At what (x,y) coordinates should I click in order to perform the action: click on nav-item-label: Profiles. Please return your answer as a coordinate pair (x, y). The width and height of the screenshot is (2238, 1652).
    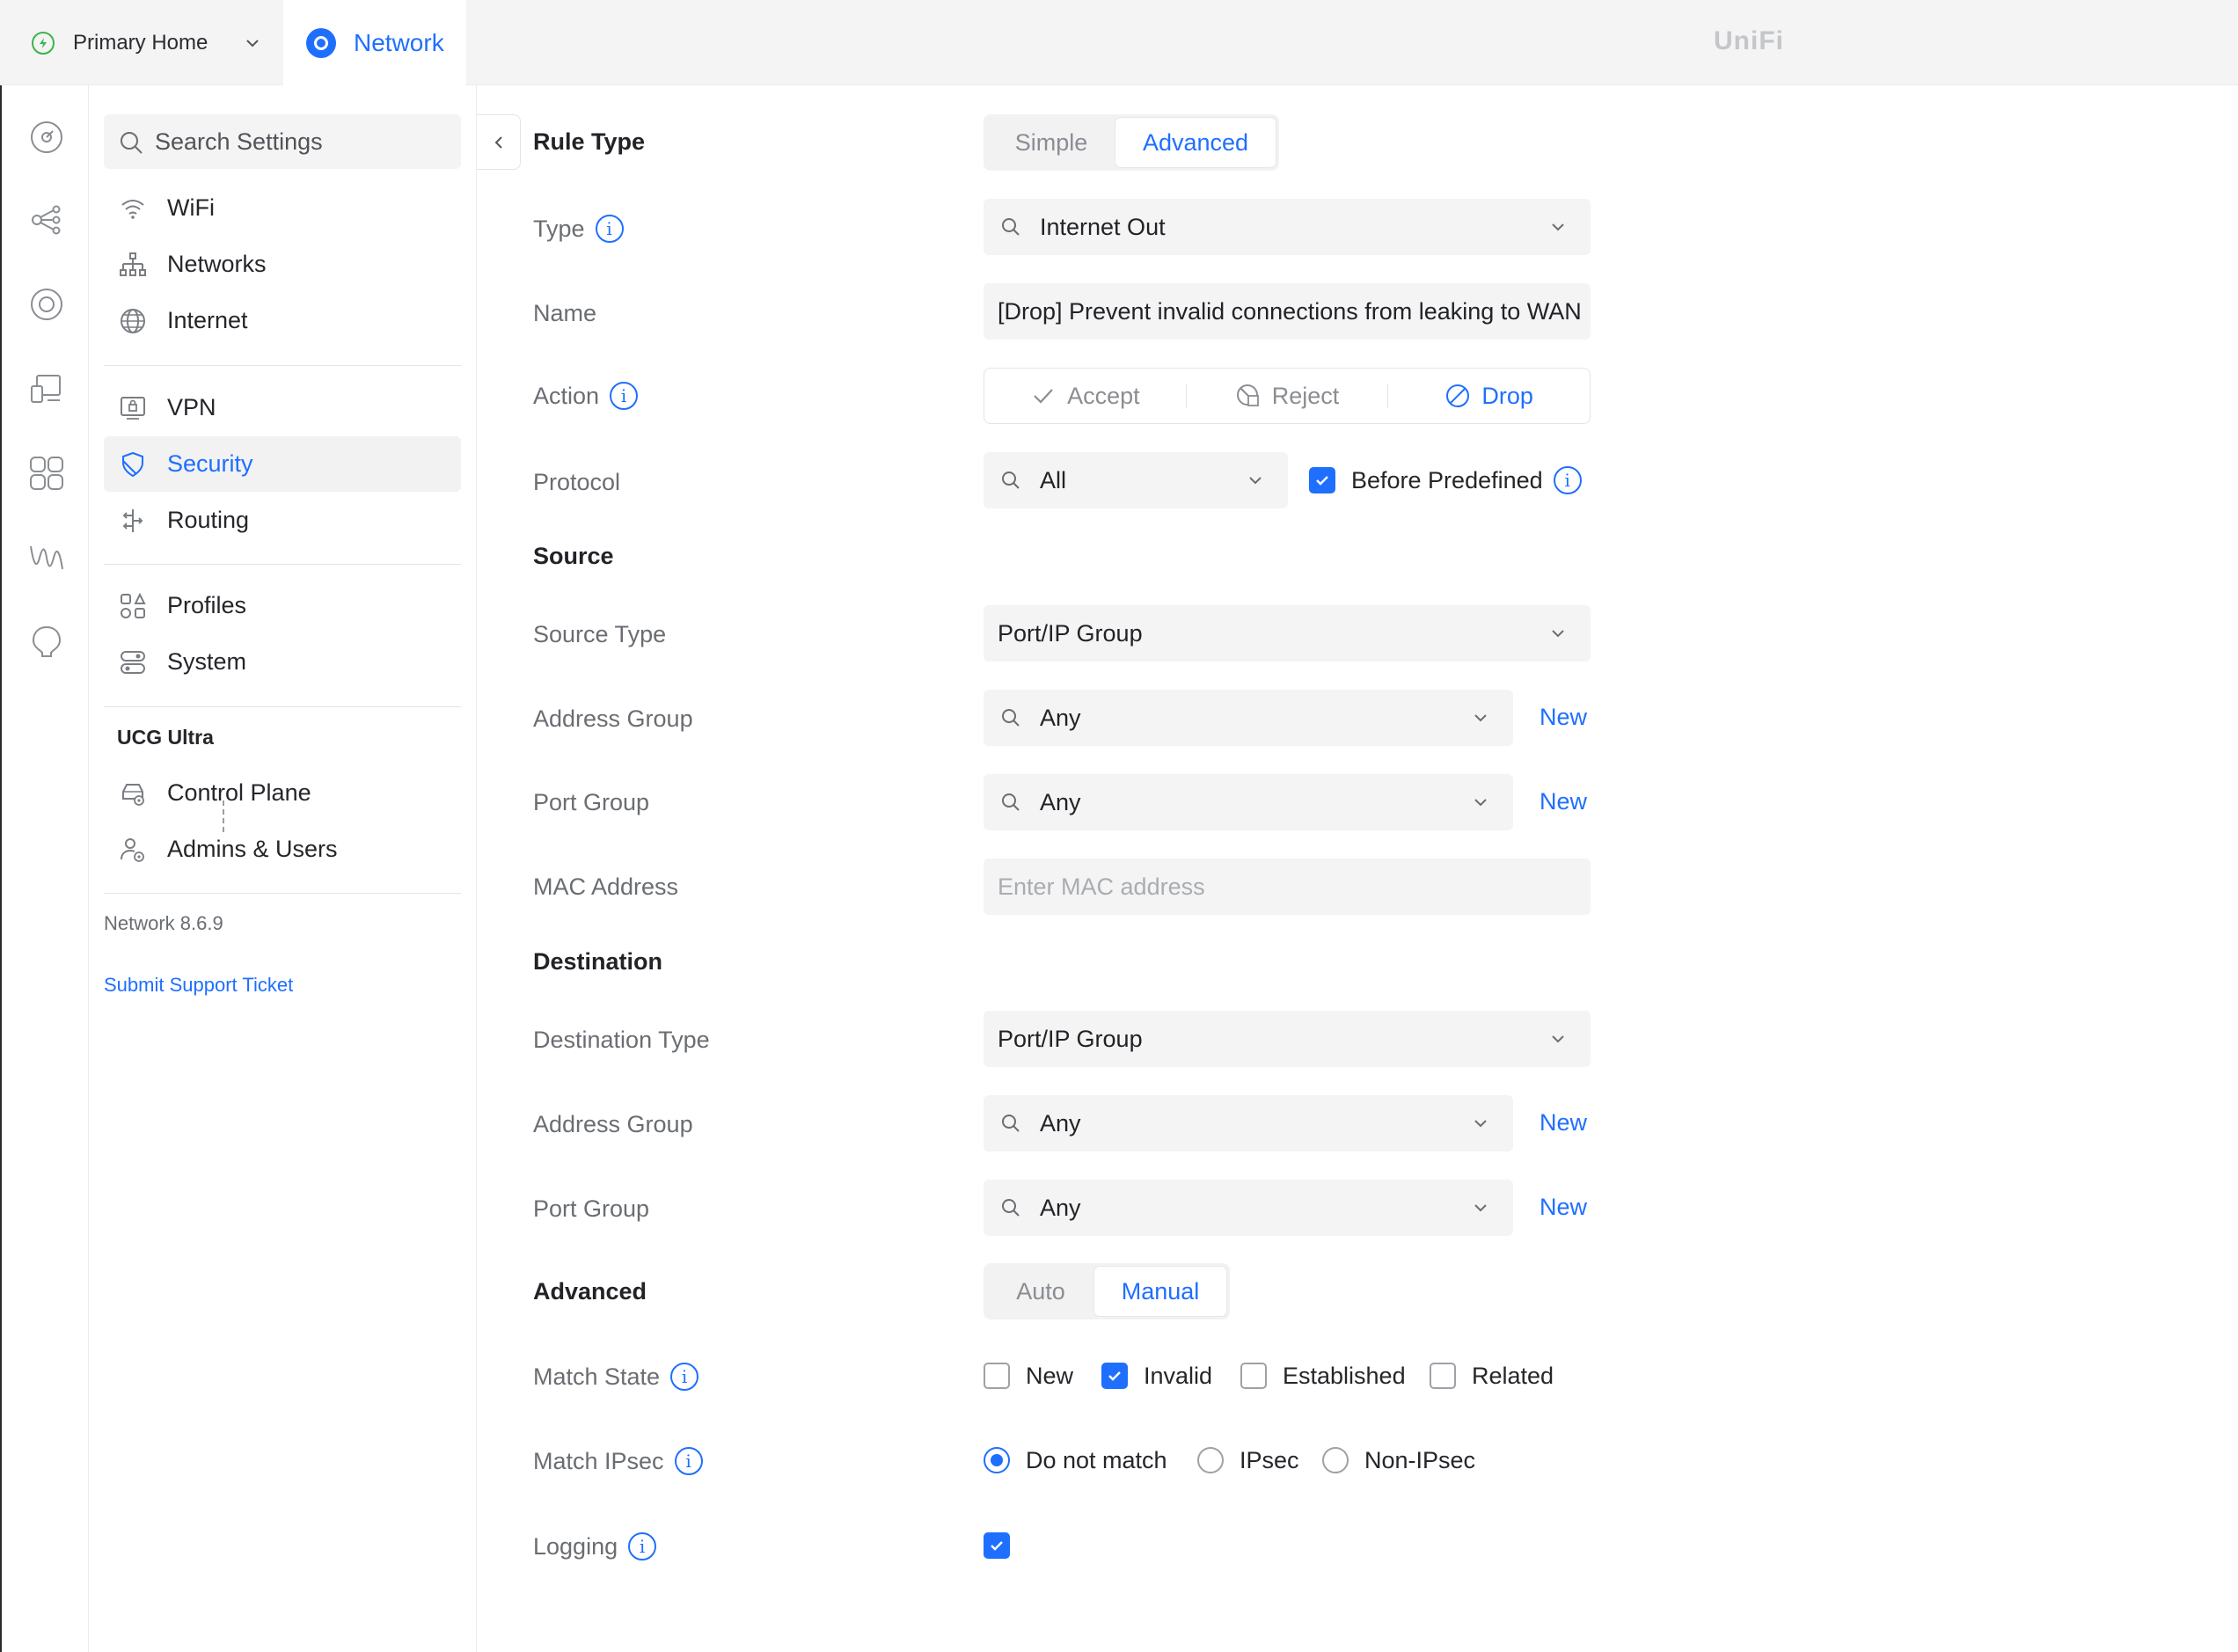
    Looking at the image, I should click on (207, 605).